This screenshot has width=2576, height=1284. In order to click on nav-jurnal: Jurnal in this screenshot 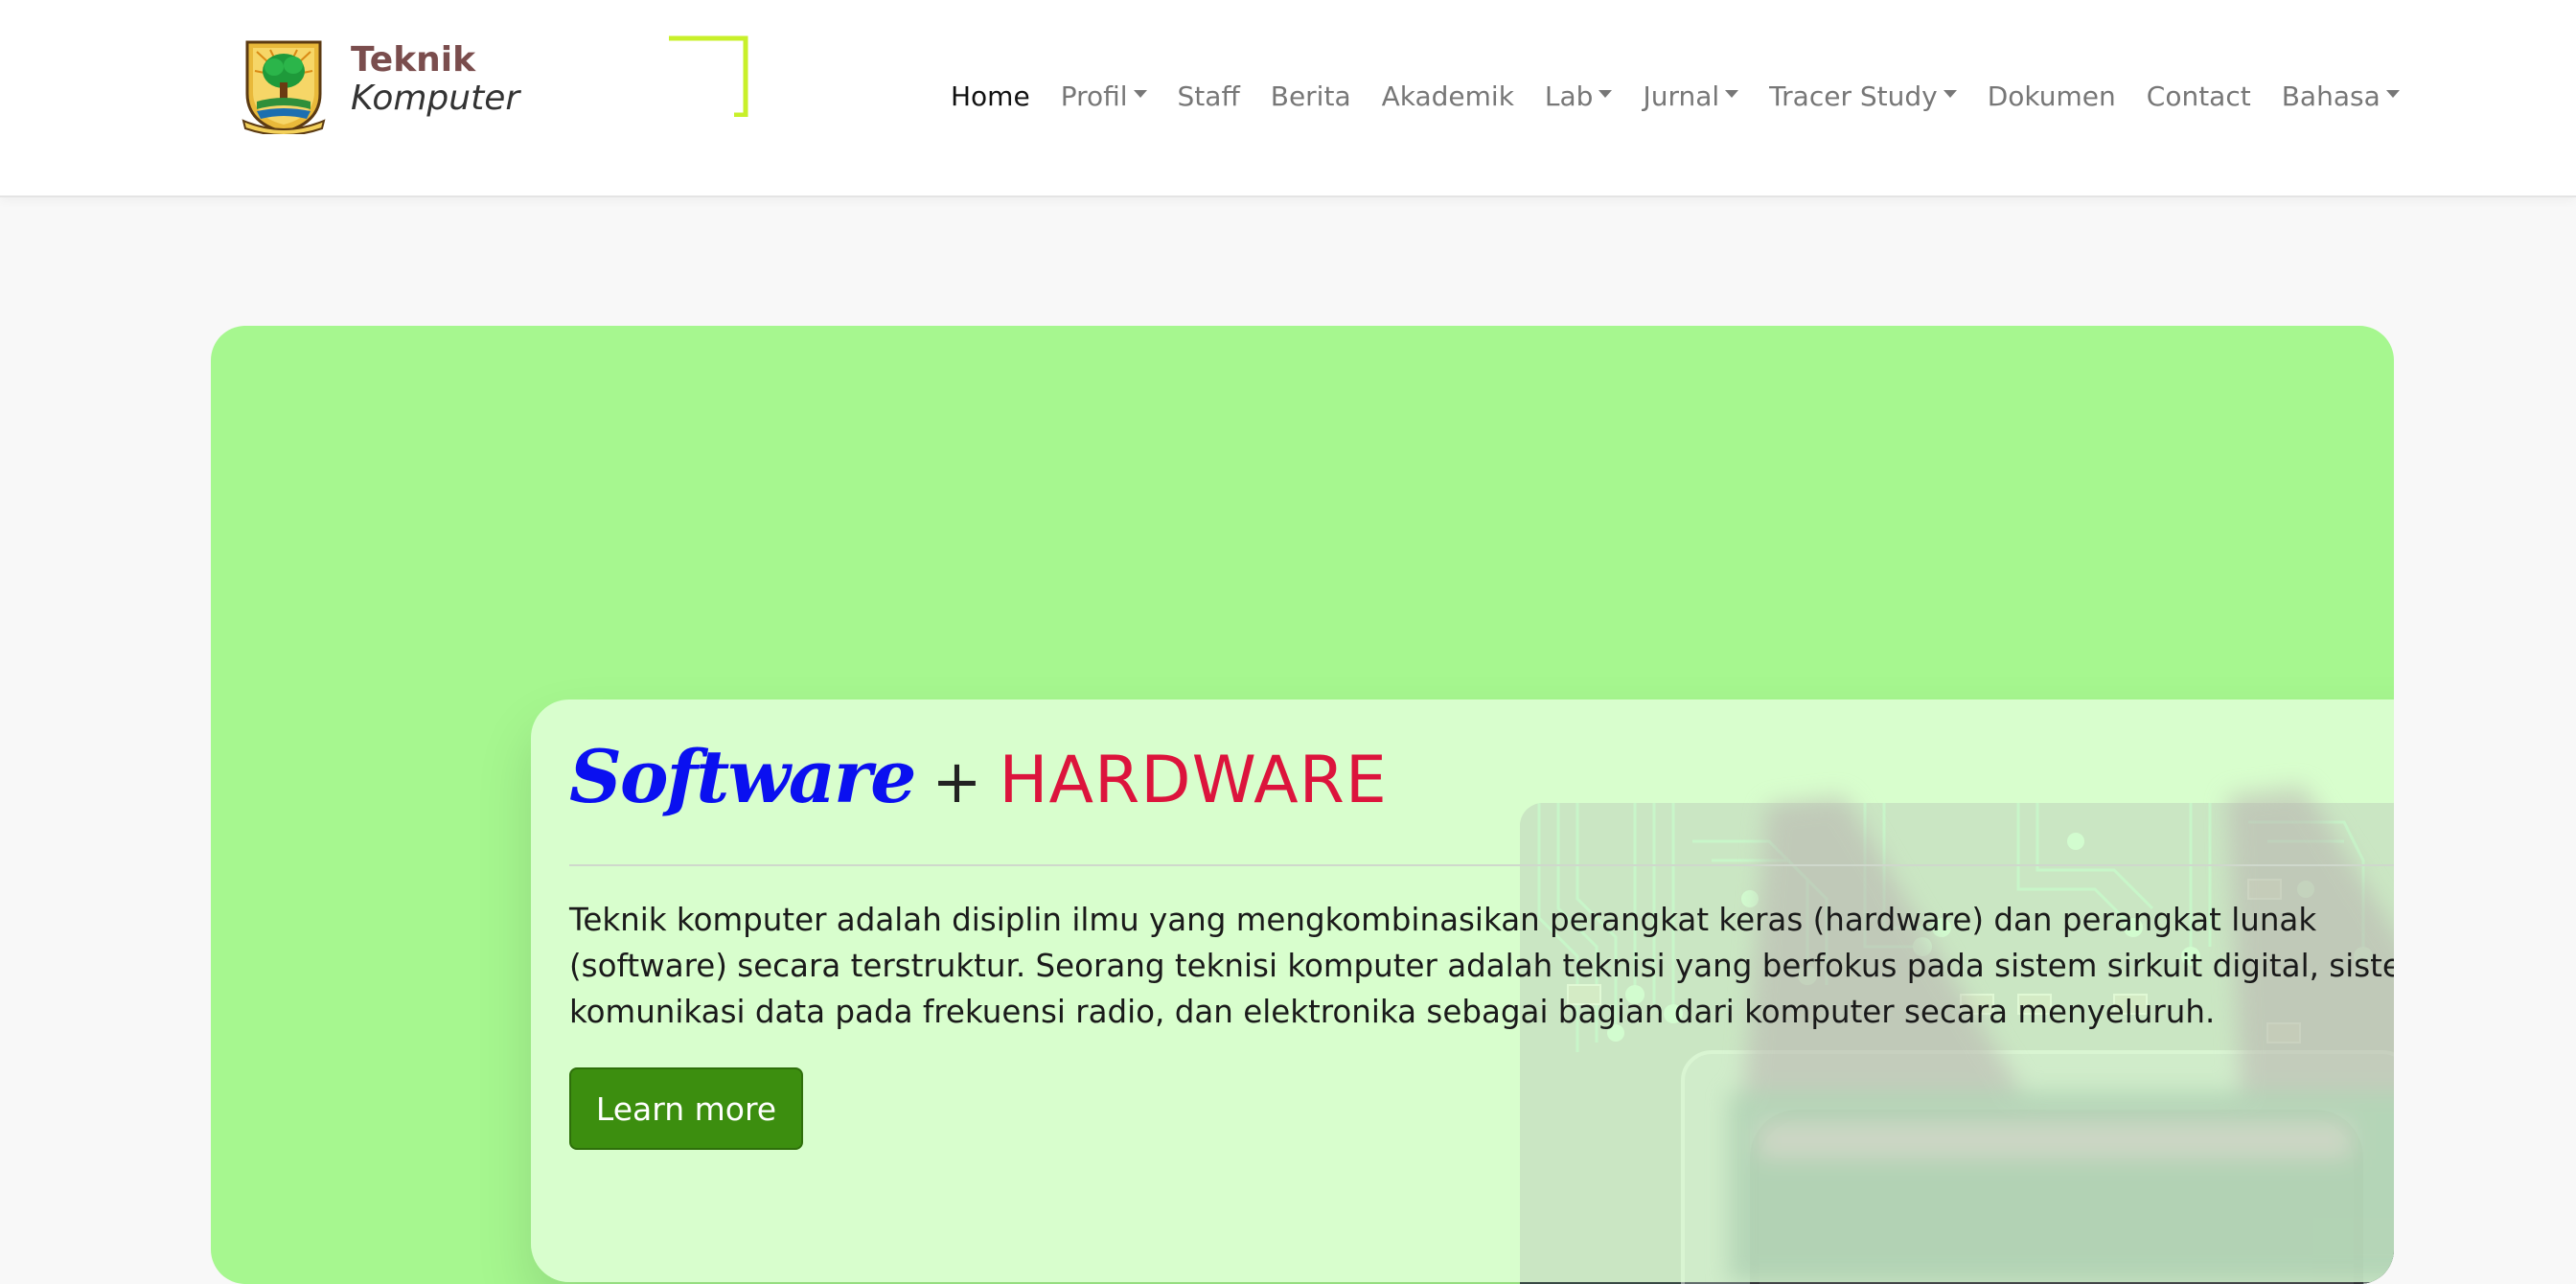, I will do `click(1690, 96)`.